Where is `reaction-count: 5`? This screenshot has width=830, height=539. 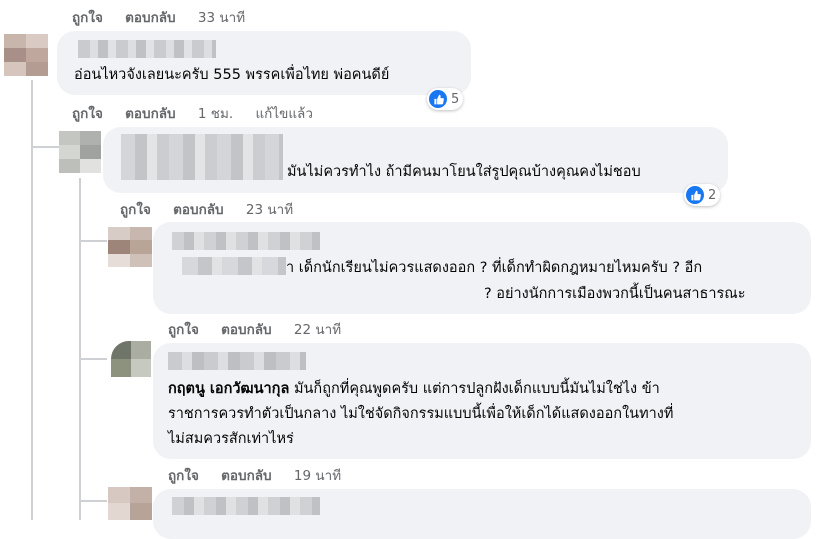
reaction-count: 5 is located at coordinates (455, 99).